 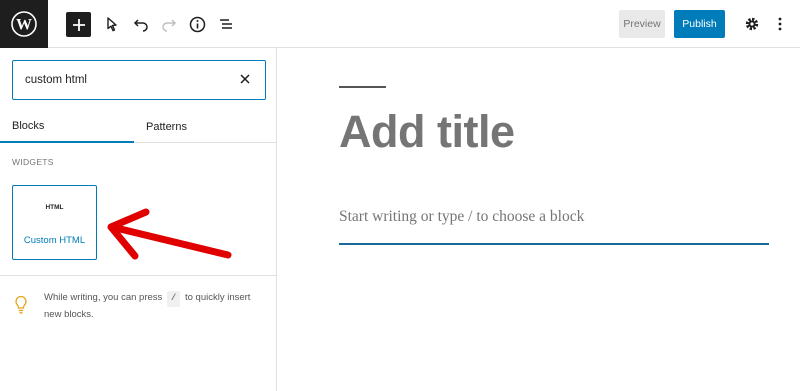 What do you see at coordinates (205, 126) in the screenshot?
I see `tab-patterns: Patterns` at bounding box center [205, 126].